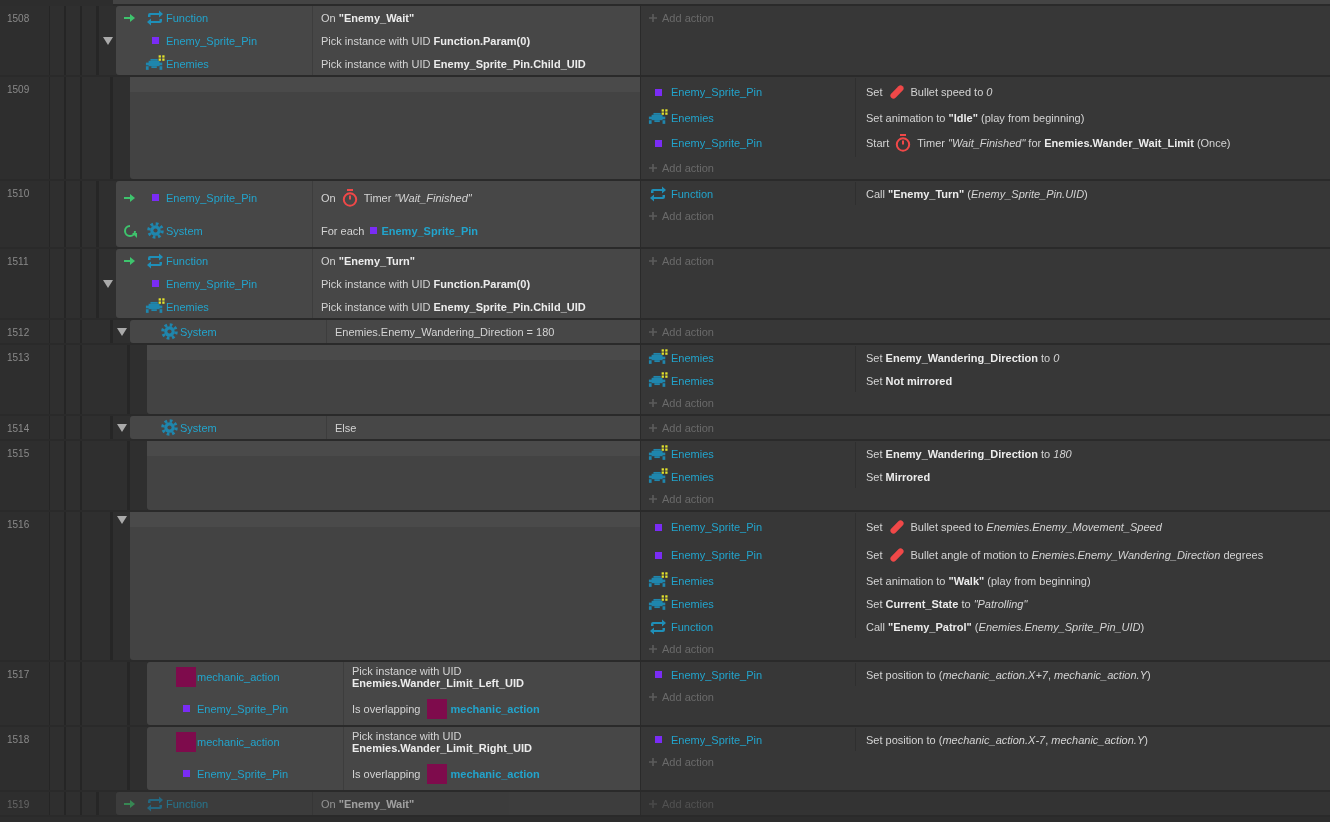  What do you see at coordinates (978, 580) in the screenshot?
I see `action-text: Set animation to "Walk" (play from beginning)` at bounding box center [978, 580].